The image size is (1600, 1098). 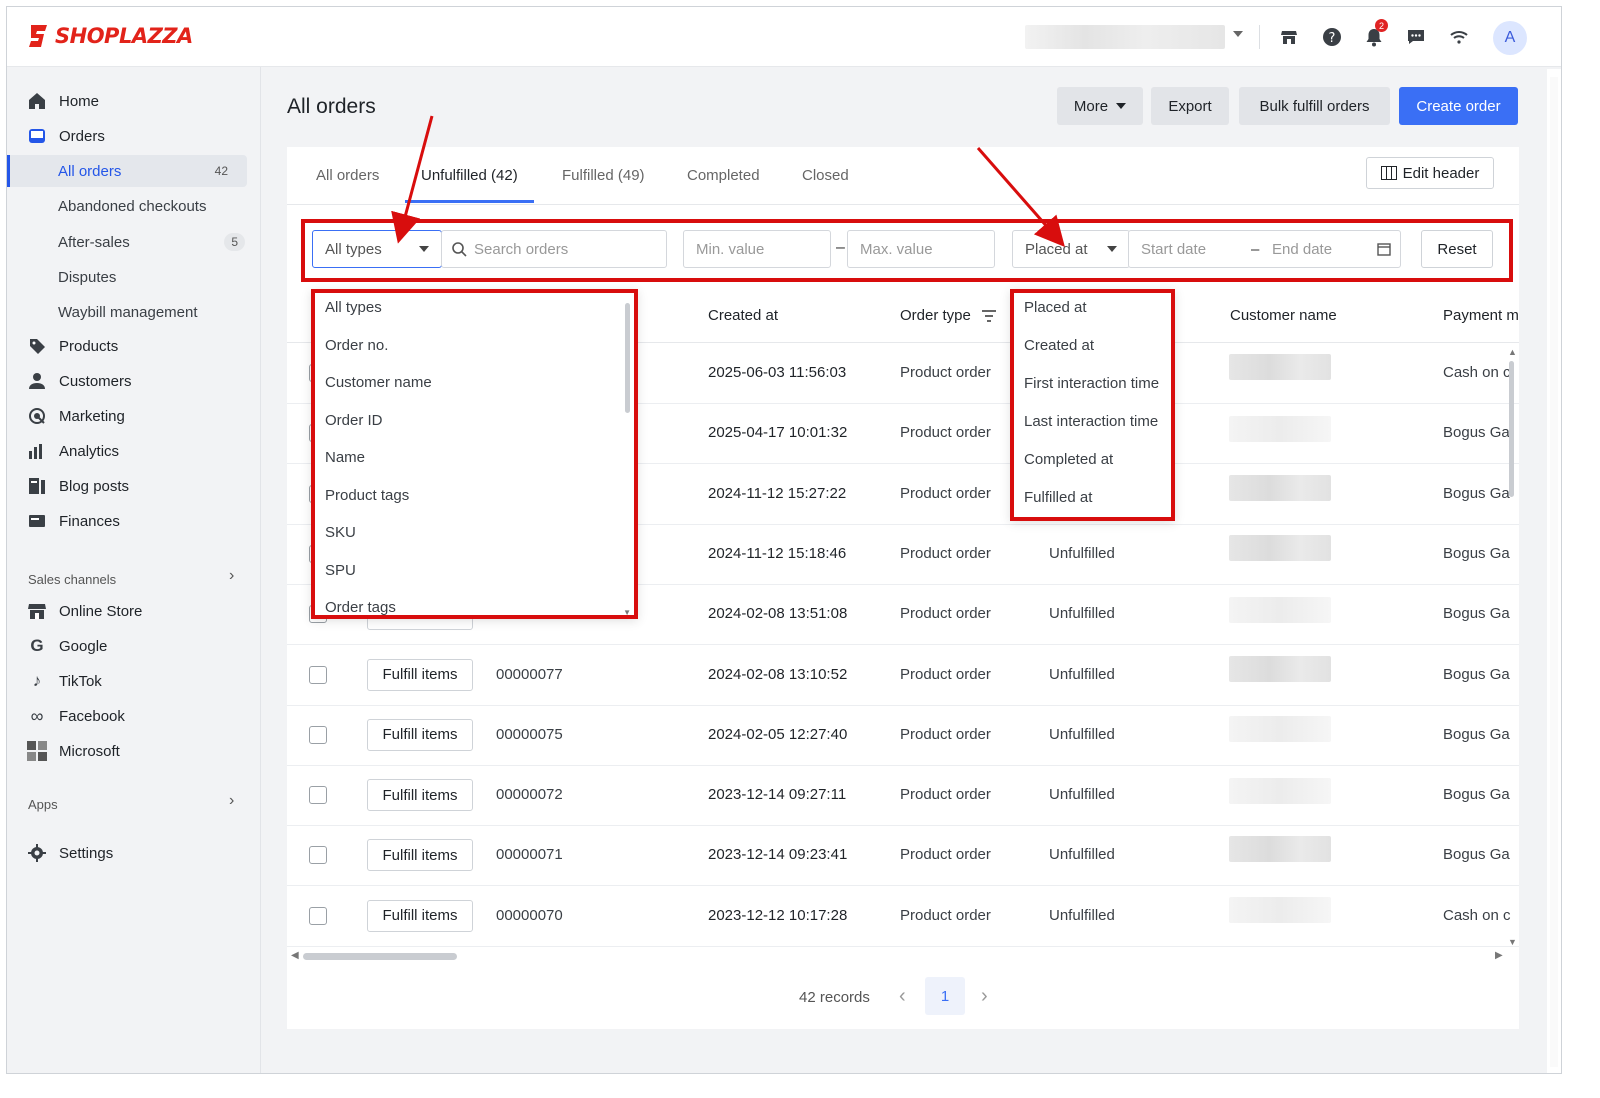 I want to click on dropdown-option: Last interaction time, so click(x=1091, y=421).